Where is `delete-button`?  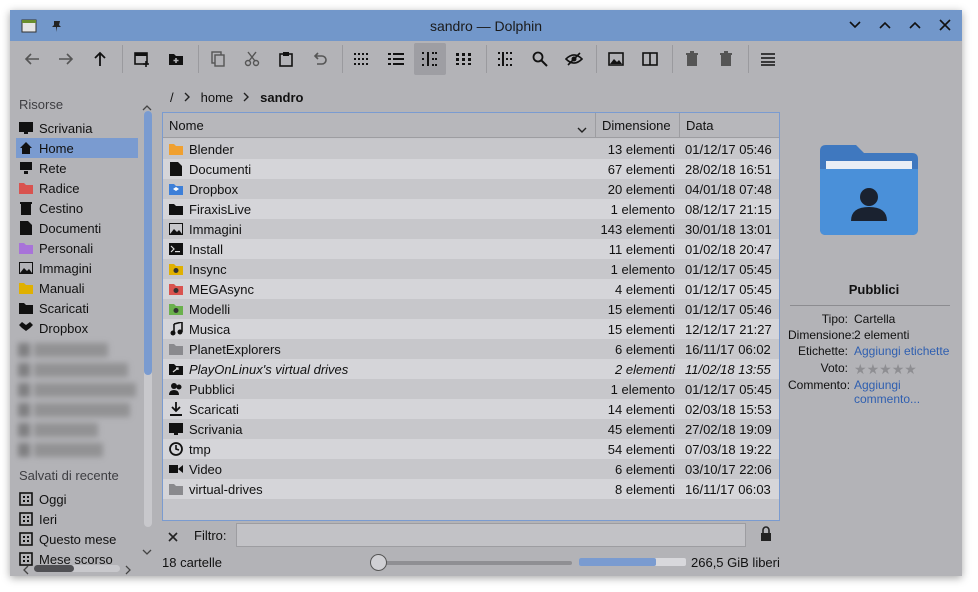
delete-button is located at coordinates (726, 59).